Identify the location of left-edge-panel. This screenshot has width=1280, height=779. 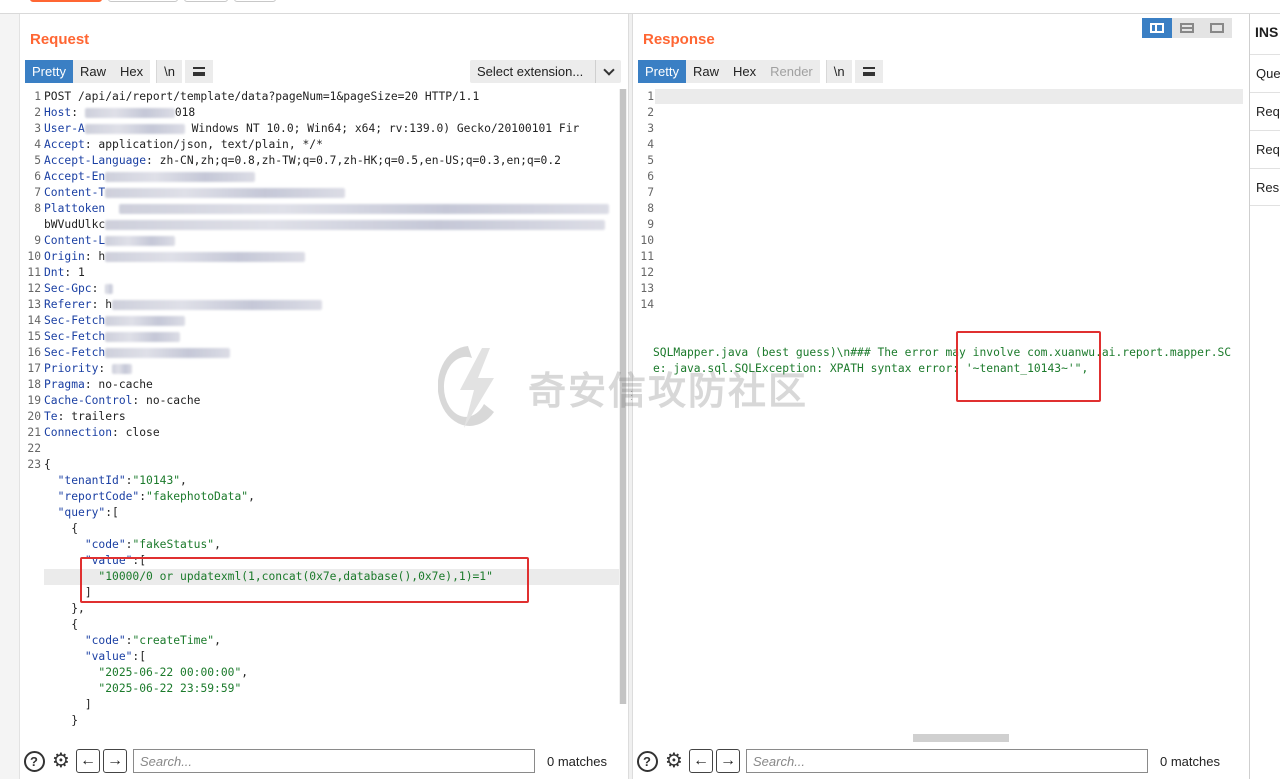
(10, 396).